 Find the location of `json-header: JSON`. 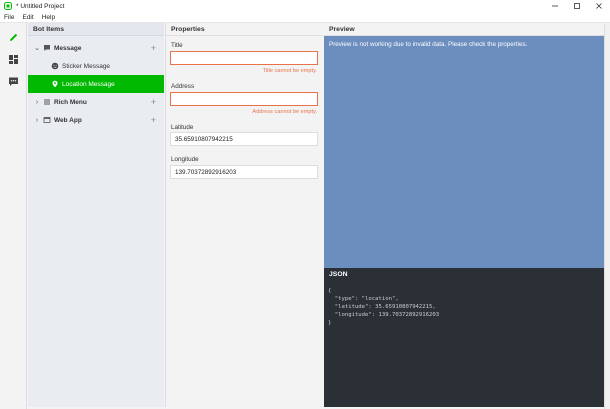

json-header: JSON is located at coordinates (464, 274).